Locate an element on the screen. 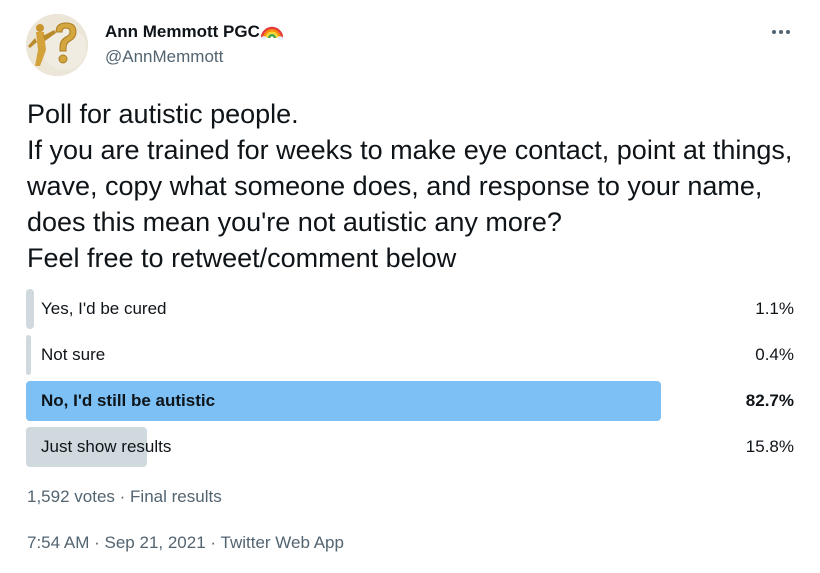 This screenshot has width=820, height=573. poll-option-percent: 82.7% is located at coordinates (769, 400).